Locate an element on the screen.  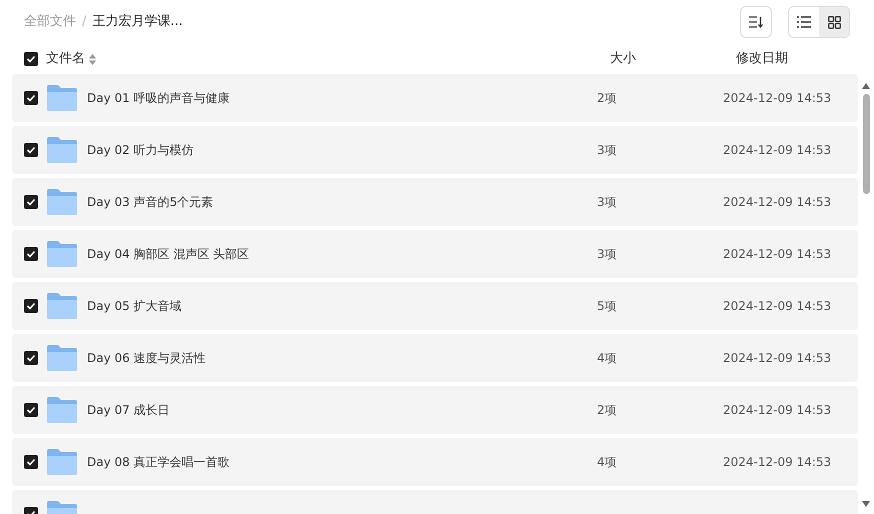
file-row: Day 05 扩大音域 5项 2024-12-09 14:53 is located at coordinates (435, 306).